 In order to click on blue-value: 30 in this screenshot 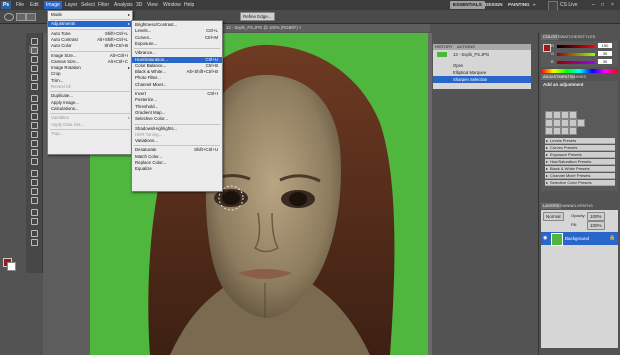, I will do `click(605, 61)`.